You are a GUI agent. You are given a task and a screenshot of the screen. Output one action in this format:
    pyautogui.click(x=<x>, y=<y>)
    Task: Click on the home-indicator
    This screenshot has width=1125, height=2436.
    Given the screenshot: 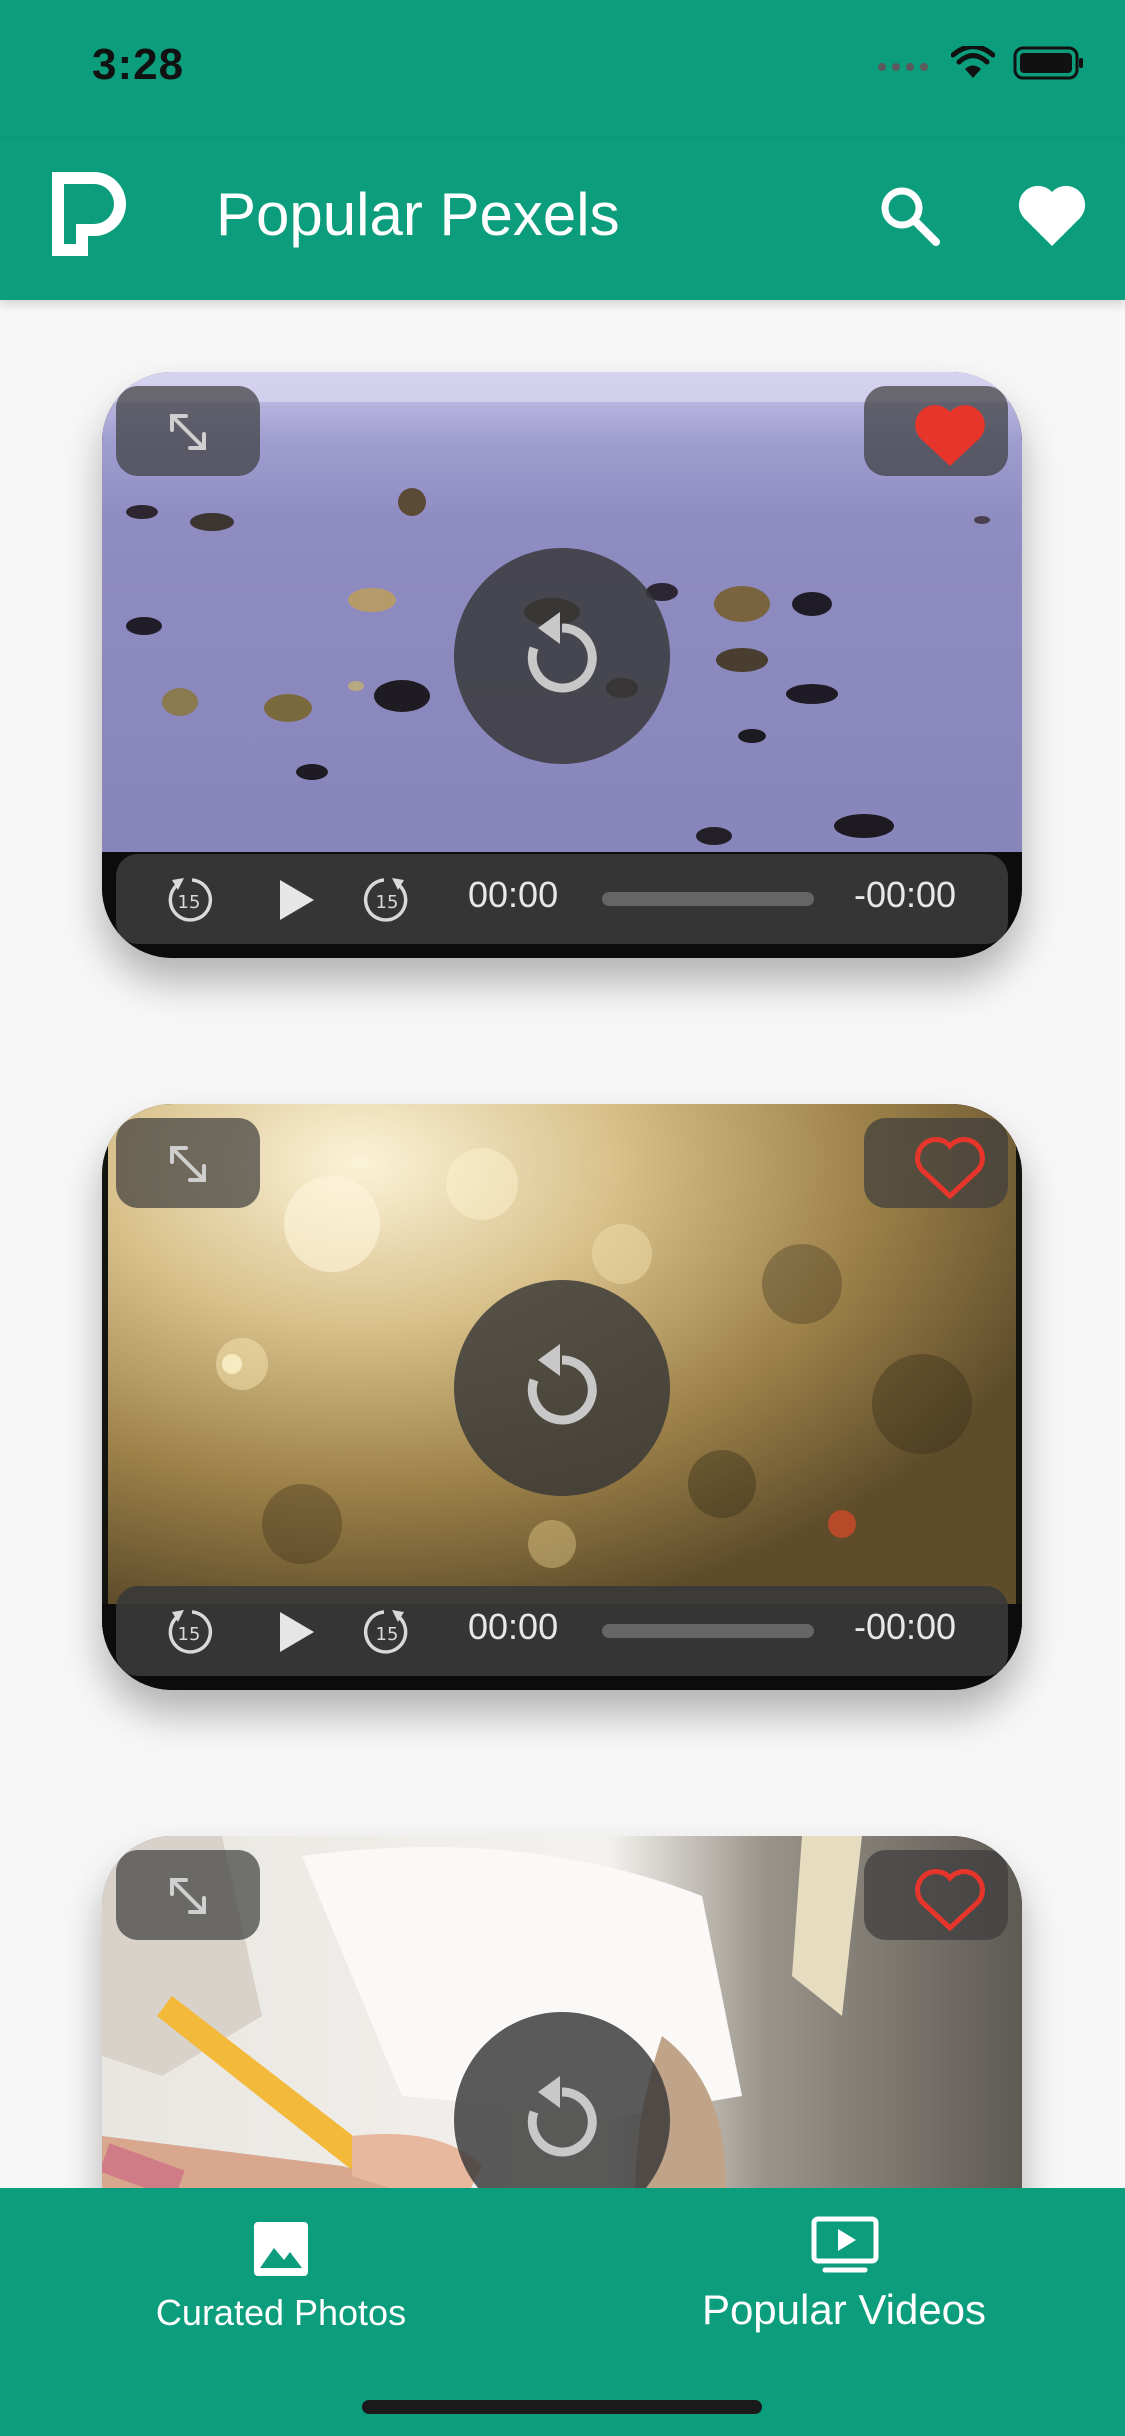 What is the action you would take?
    pyautogui.click(x=562, y=2407)
    